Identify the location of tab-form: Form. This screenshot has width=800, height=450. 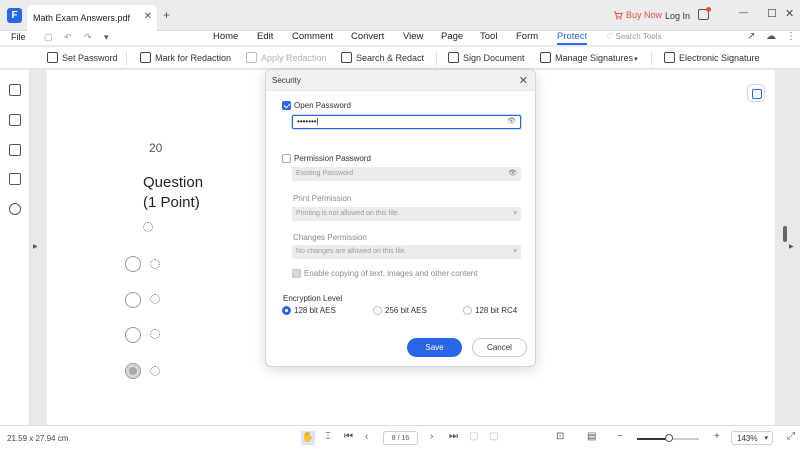
(527, 36).